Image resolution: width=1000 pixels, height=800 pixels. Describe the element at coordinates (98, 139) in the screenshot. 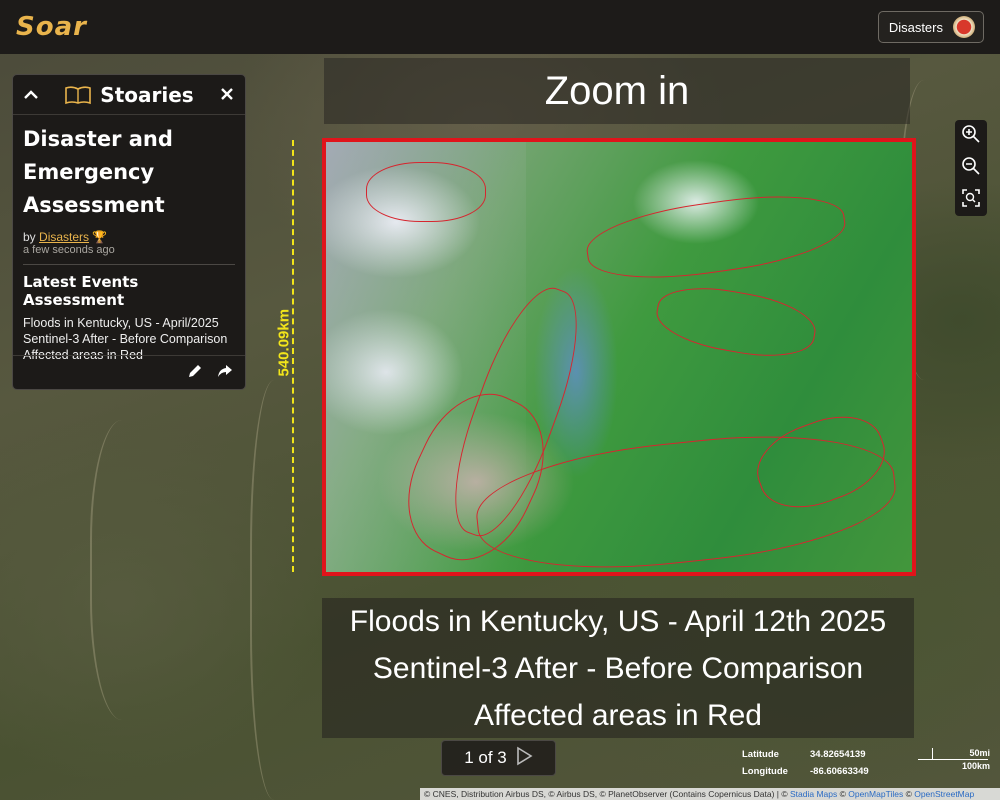

I see `story-title-line: Disaster and` at that location.